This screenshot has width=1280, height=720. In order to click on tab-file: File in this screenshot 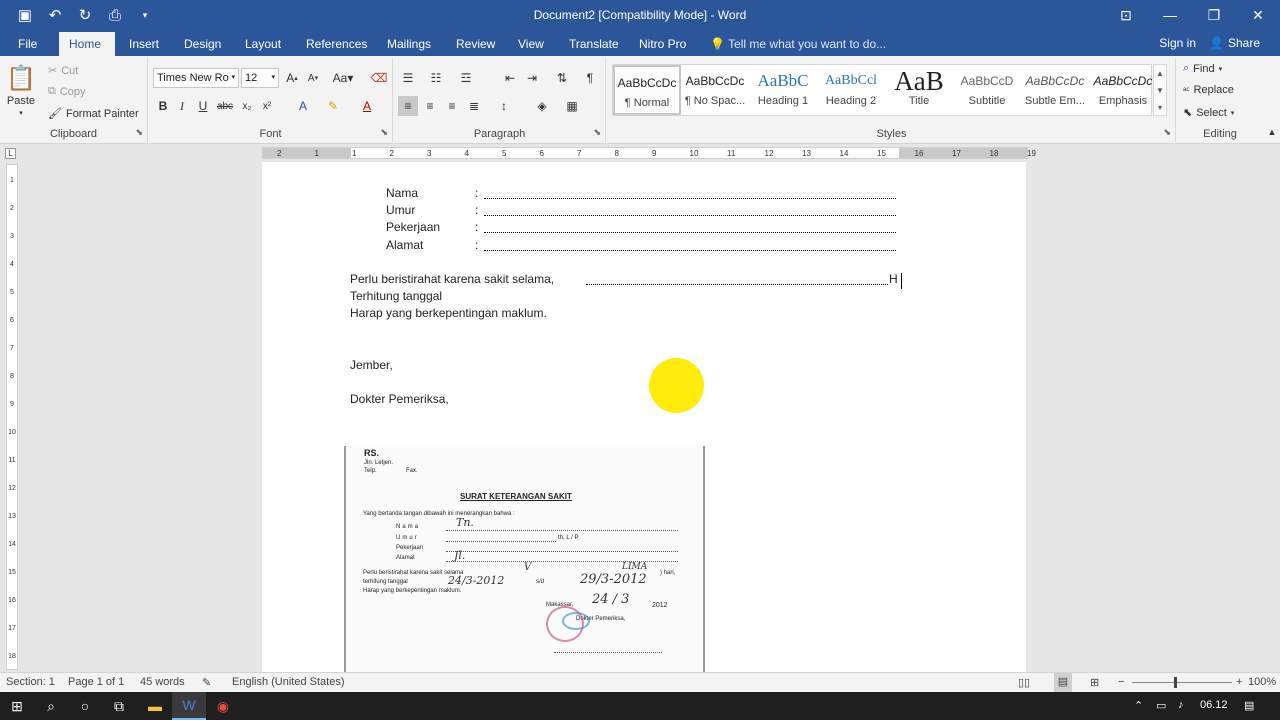, I will do `click(27, 44)`.